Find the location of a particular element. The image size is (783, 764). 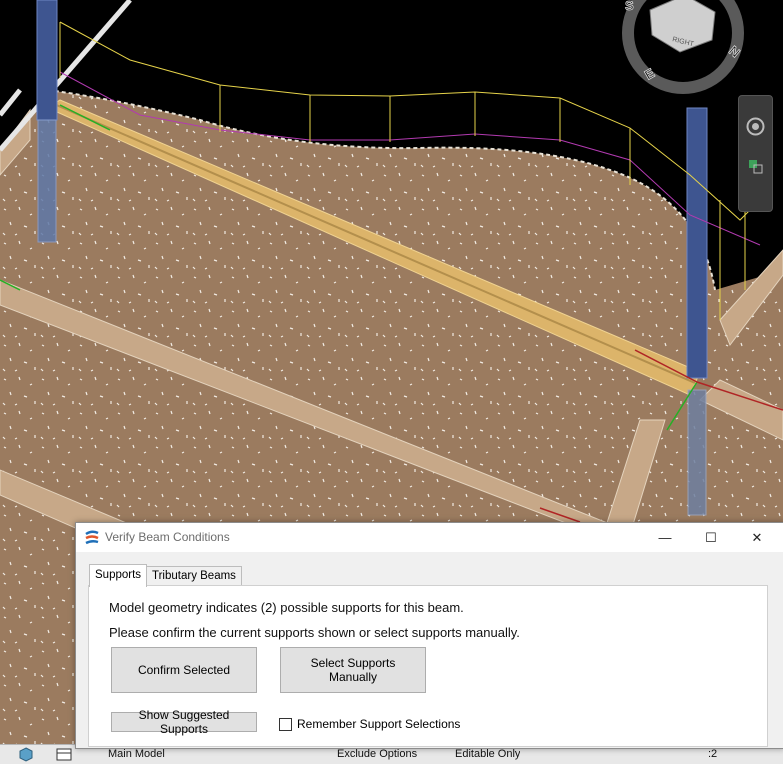

selection-count: :2 is located at coordinates (713, 754).